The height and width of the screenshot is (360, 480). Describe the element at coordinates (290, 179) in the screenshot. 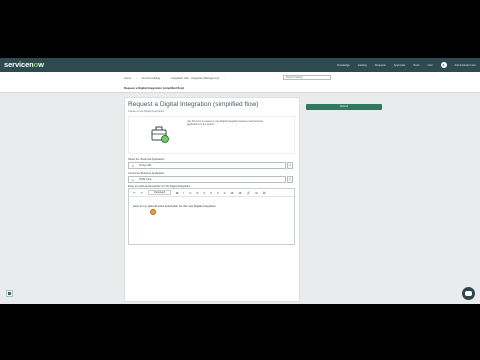

I see `consumer-application-clear-button: ×` at that location.